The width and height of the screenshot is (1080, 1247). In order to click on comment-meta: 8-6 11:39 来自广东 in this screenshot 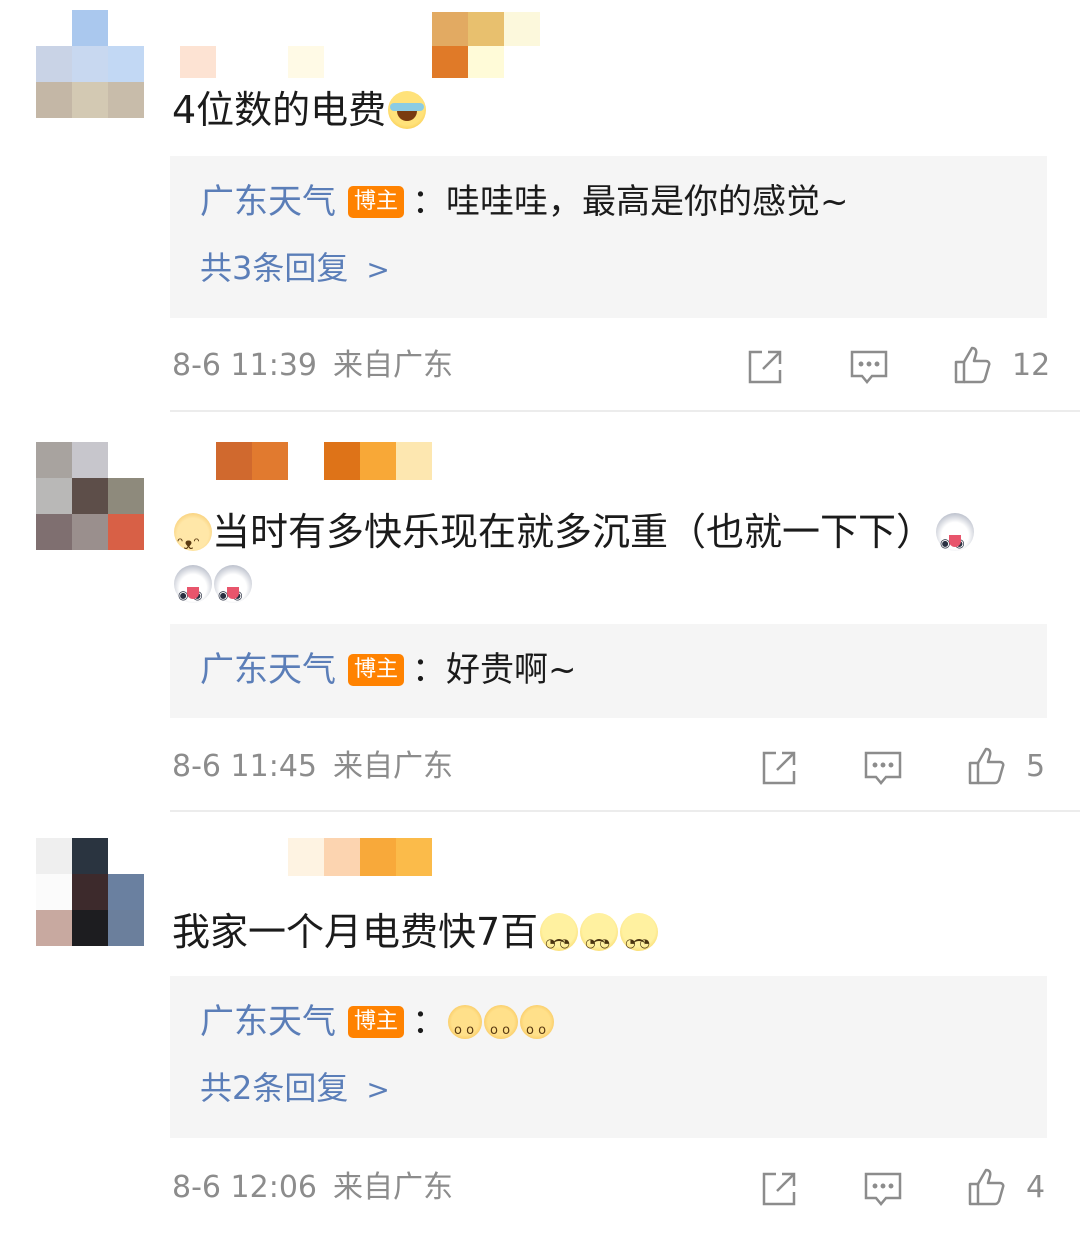, I will do `click(312, 366)`.